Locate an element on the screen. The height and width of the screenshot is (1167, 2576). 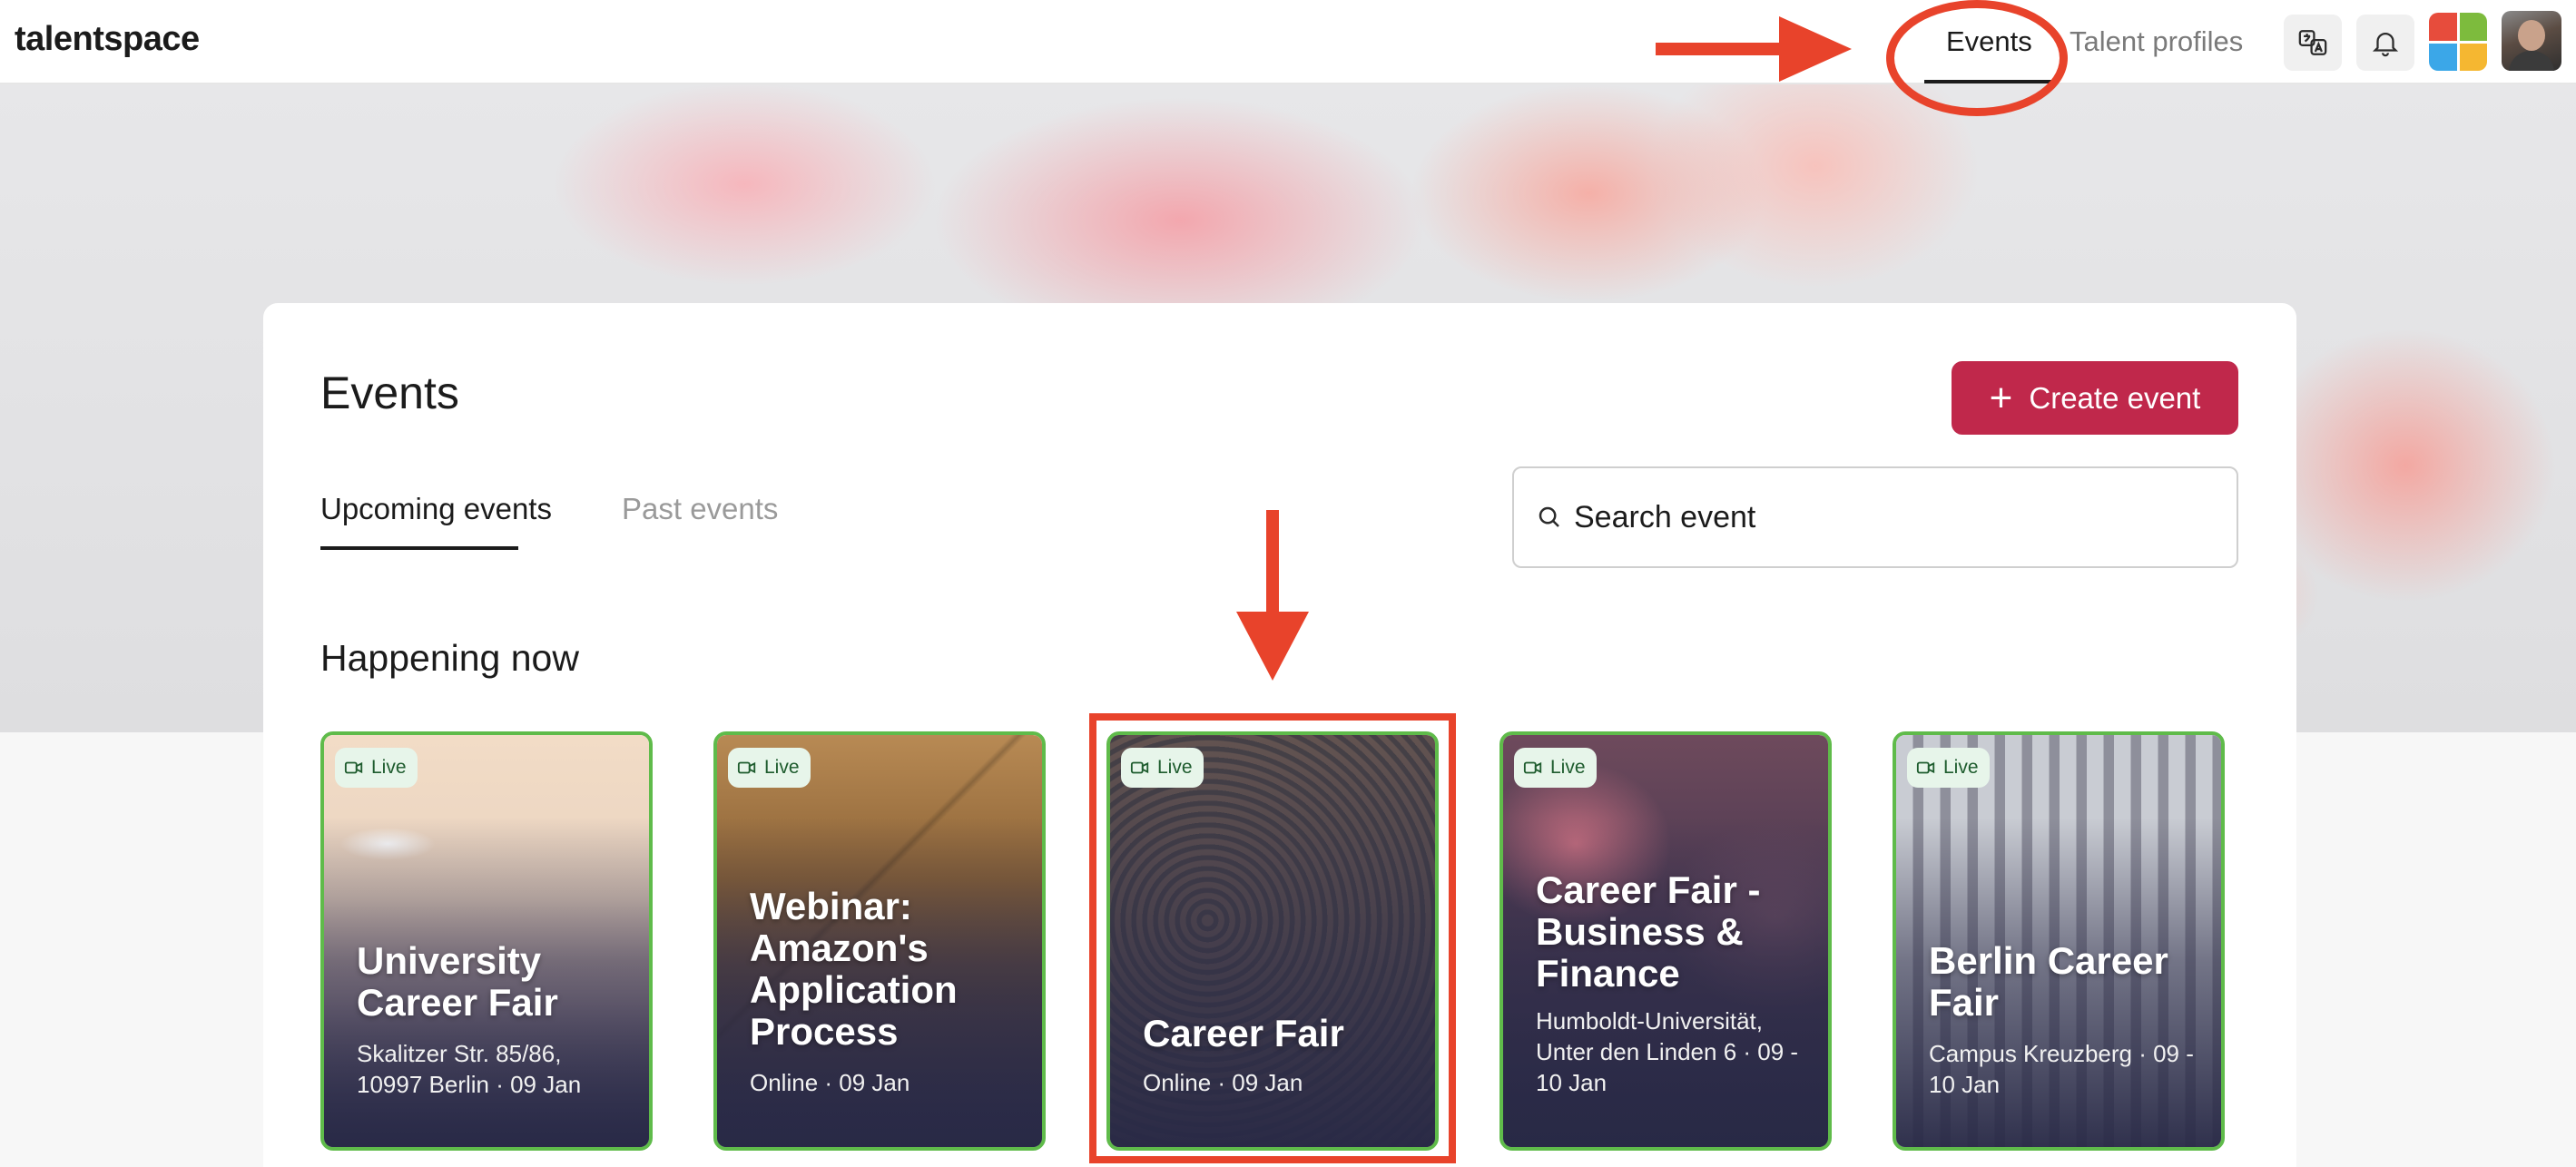
bell-icon is located at coordinates (2385, 45).